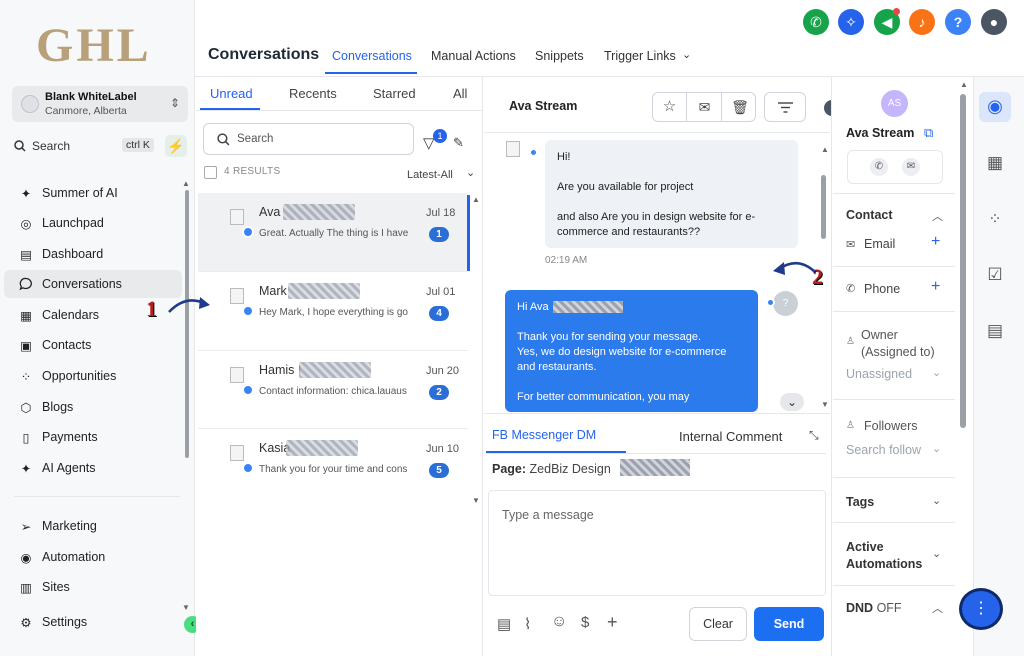 This screenshot has width=1024, height=656. Describe the element at coordinates (210, 172) in the screenshot. I see `select-all-checkbox` at that location.